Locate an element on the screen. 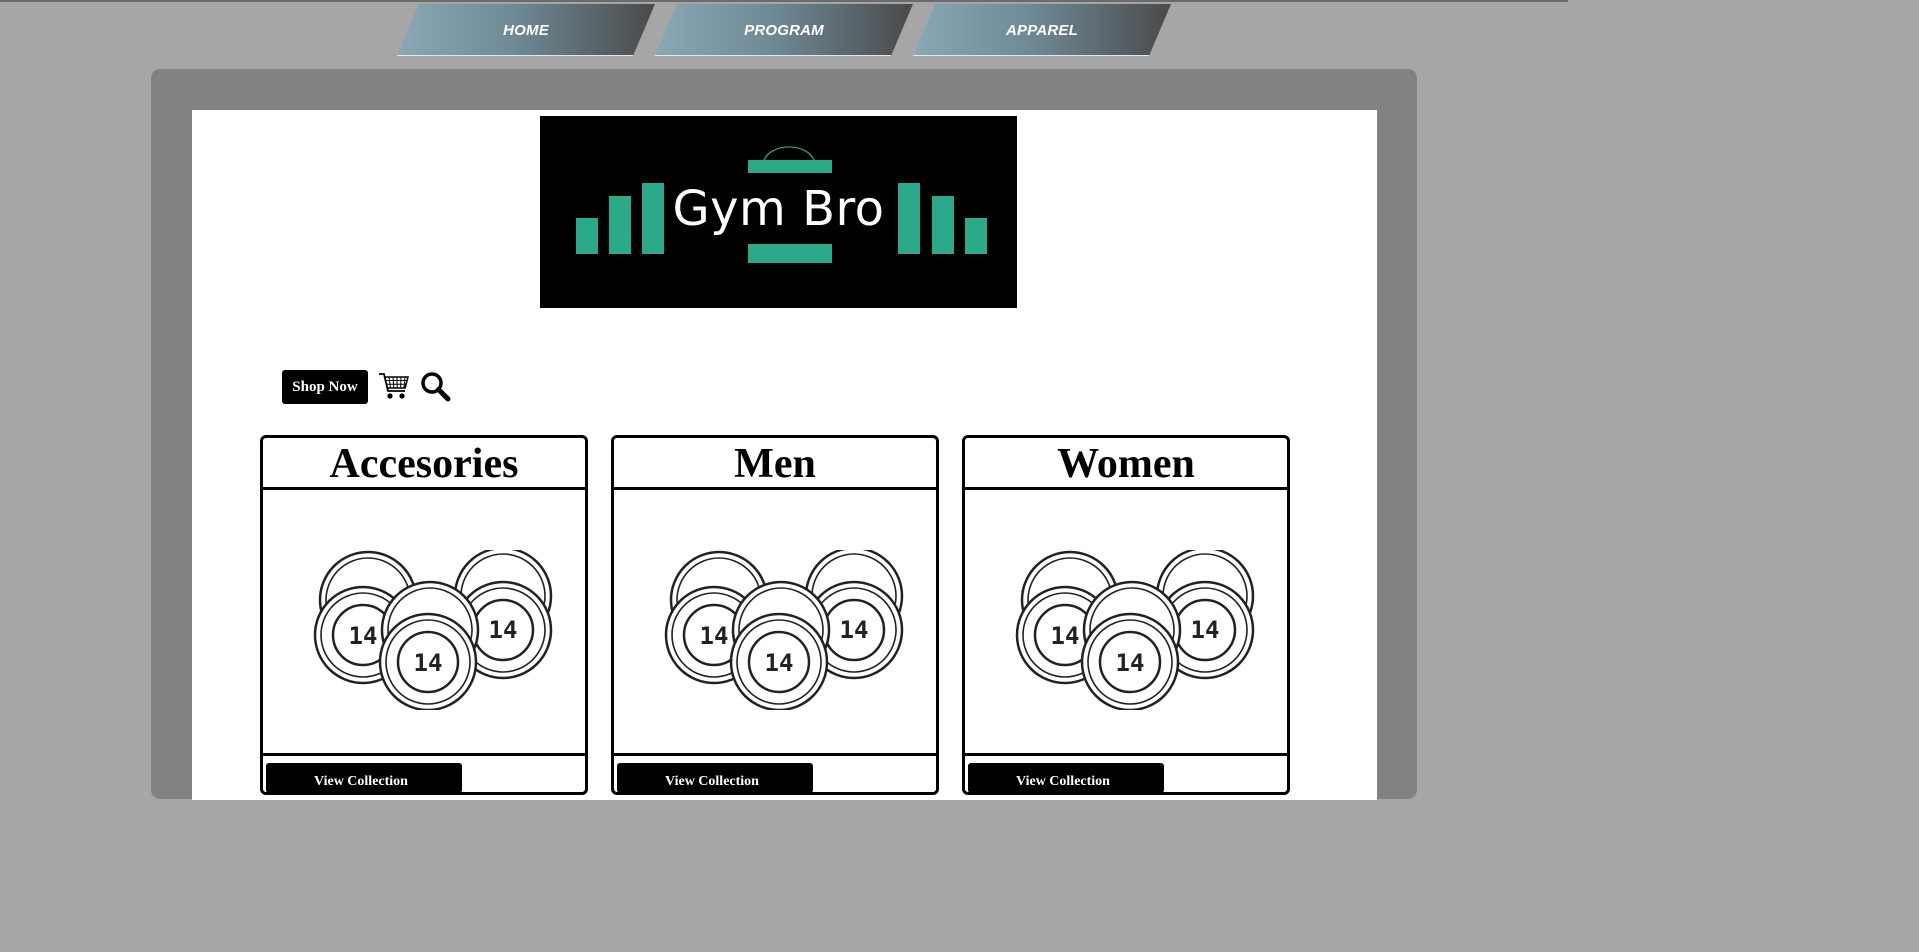 The height and width of the screenshot is (952, 1919). nav-tab-apparel: APPAREL is located at coordinates (1042, 30).